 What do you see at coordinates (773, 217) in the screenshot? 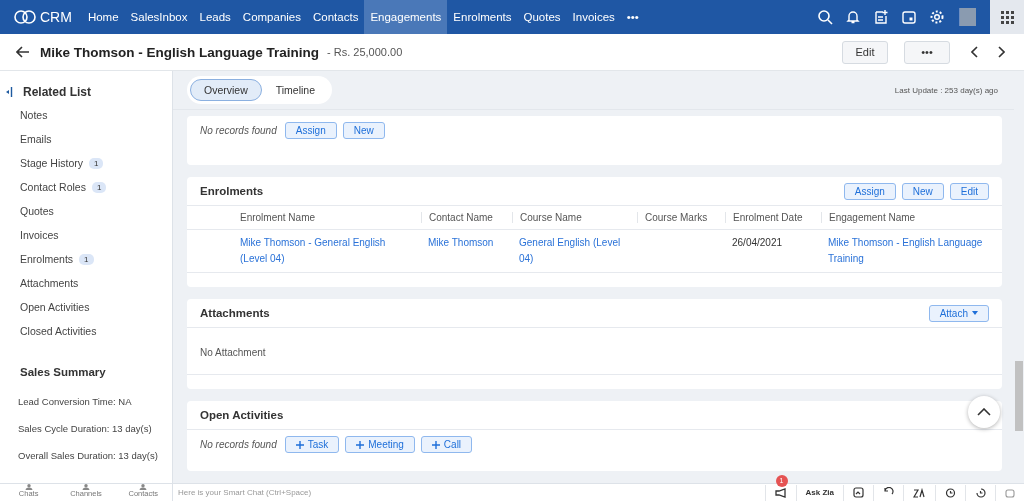
I see `column-header: Enrolment Date` at bounding box center [773, 217].